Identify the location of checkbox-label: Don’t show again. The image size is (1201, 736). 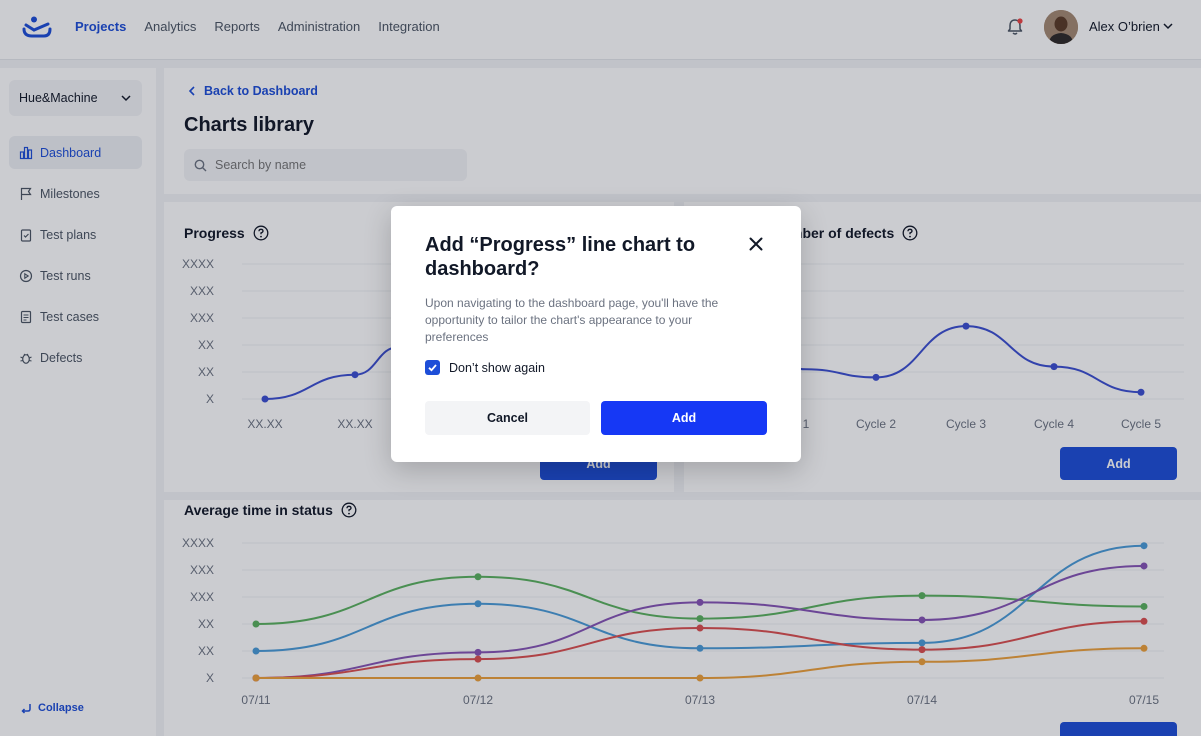
(497, 367).